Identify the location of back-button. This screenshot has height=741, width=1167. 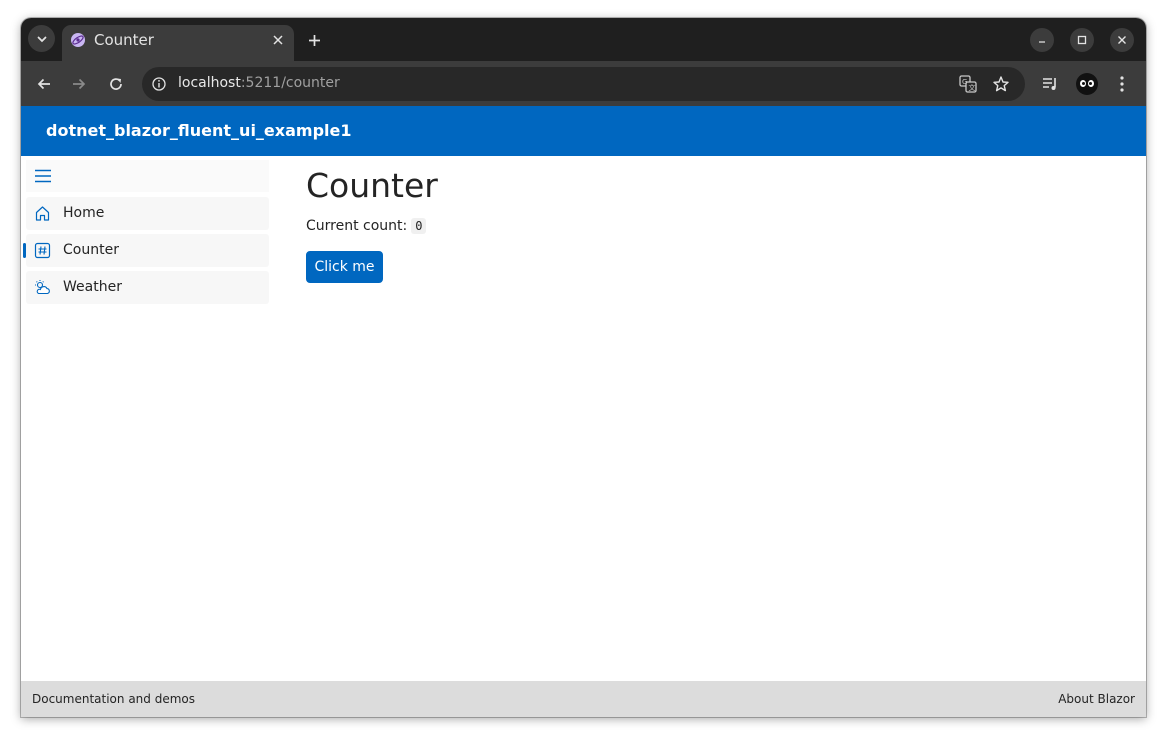
(44, 84).